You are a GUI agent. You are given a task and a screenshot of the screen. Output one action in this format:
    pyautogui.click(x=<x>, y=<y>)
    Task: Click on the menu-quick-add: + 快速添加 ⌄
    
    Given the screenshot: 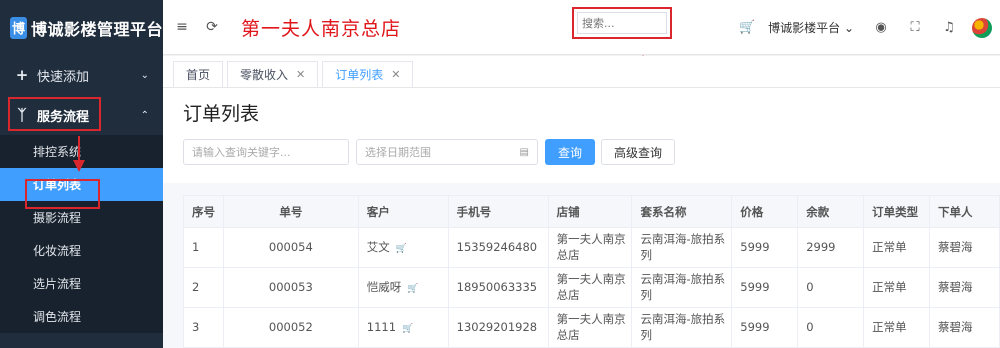 What is the action you would take?
    pyautogui.click(x=81, y=75)
    